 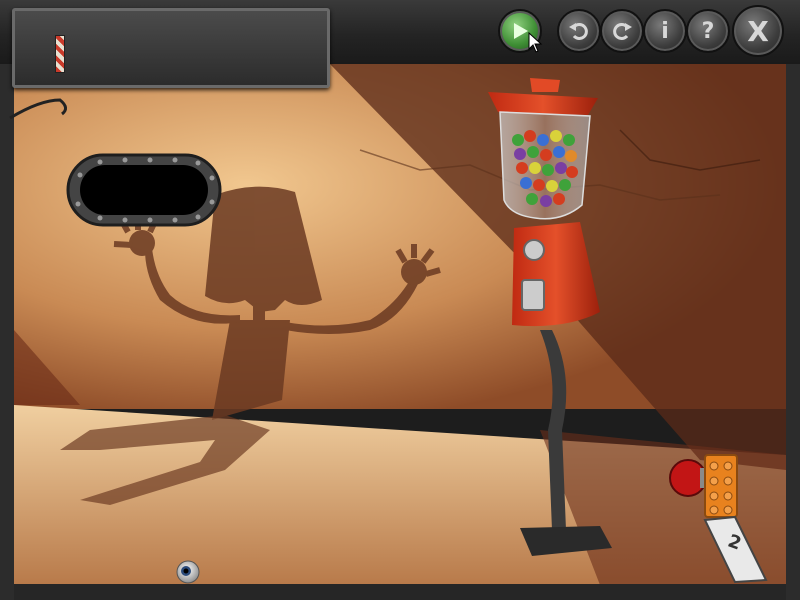 I want to click on redo-button, so click(x=622, y=31).